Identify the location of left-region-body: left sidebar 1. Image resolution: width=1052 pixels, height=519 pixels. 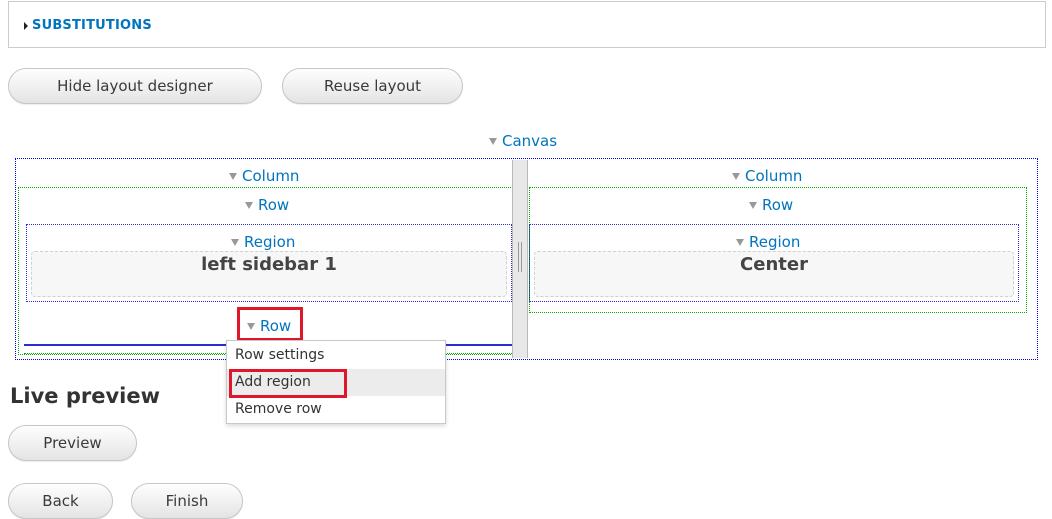
(269, 274).